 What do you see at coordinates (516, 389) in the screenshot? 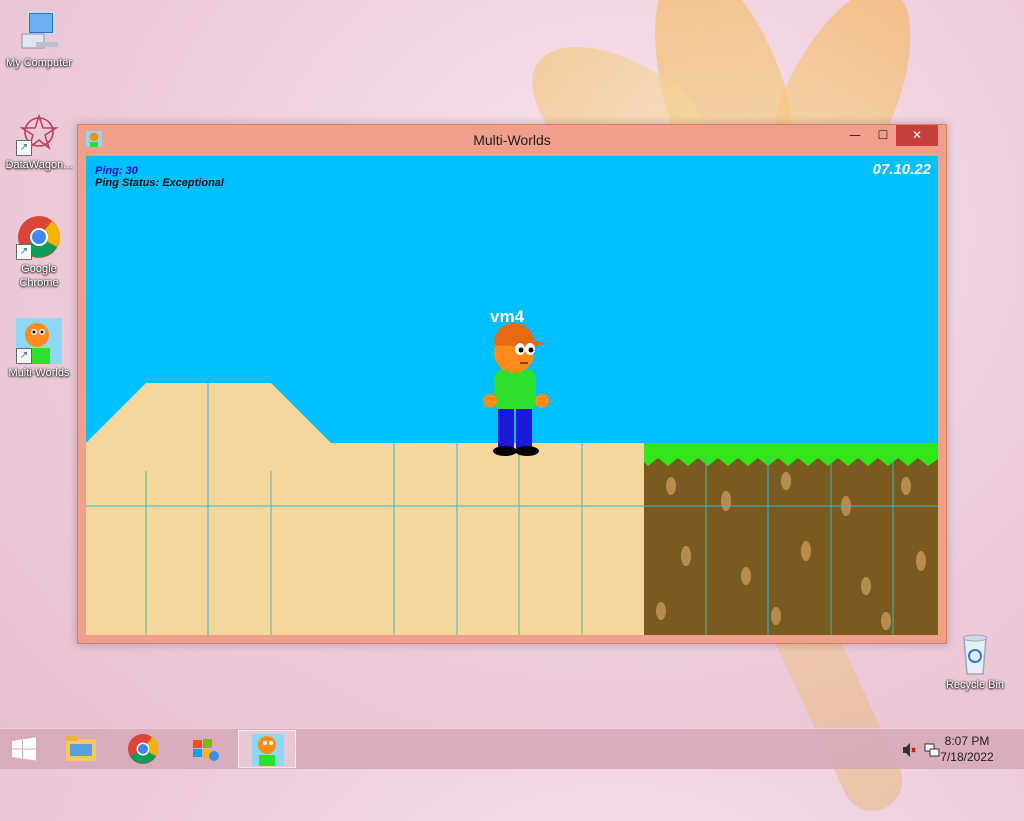
I see `player-character` at bounding box center [516, 389].